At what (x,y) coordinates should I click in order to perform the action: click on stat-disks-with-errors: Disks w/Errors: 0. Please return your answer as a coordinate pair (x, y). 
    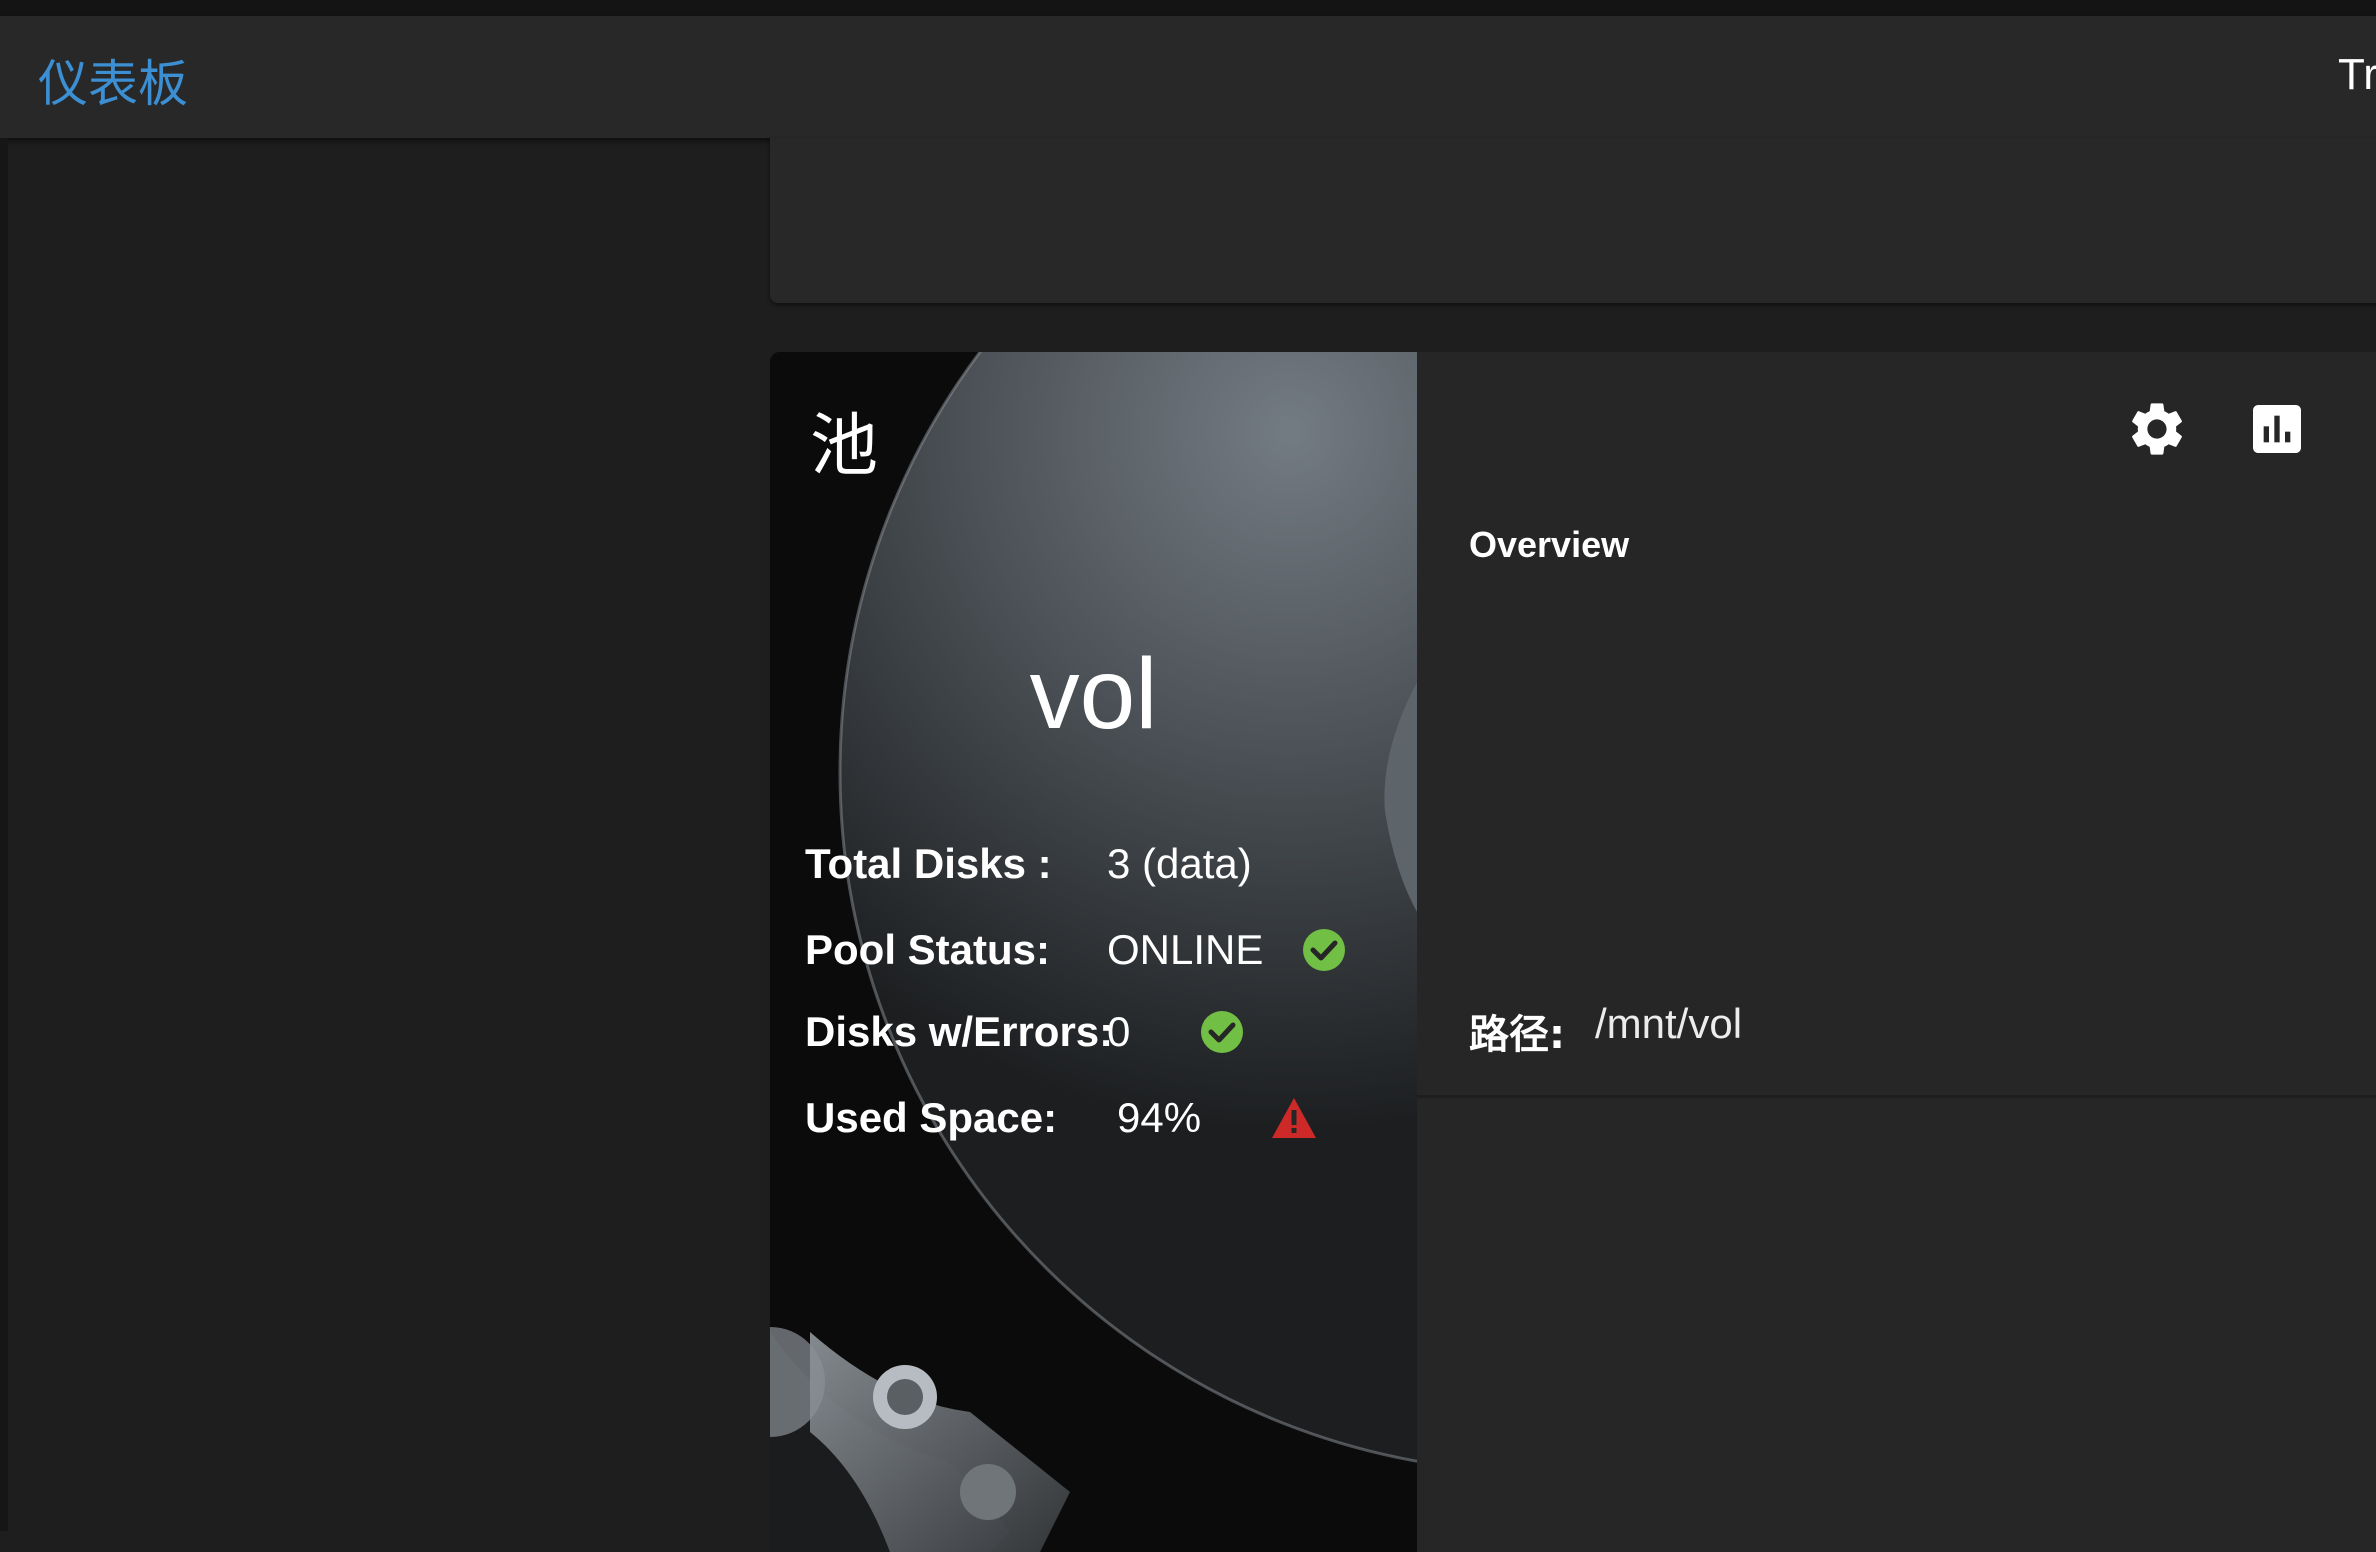
    Looking at the image, I should click on (1085, 1038).